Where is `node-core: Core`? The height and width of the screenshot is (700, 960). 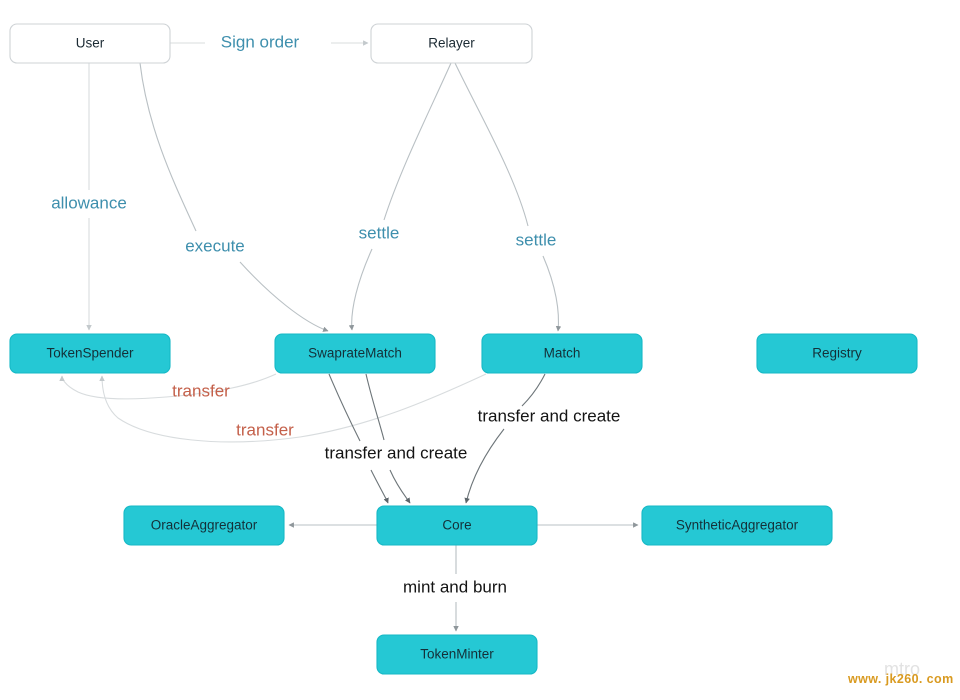
node-core: Core is located at coordinates (457, 525).